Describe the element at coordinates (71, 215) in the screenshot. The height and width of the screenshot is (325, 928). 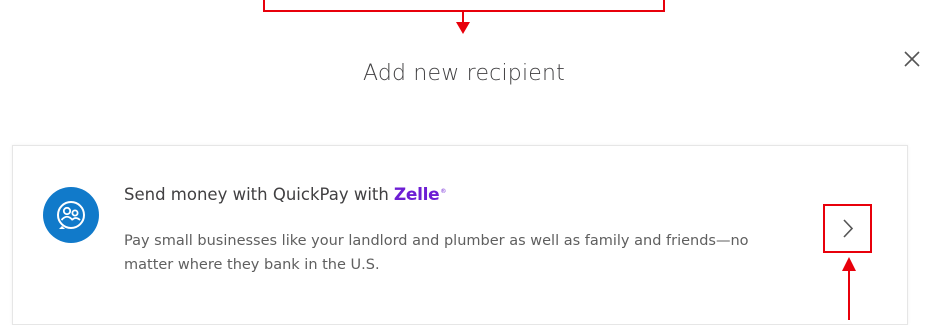
I see `quickpay-icon` at that location.